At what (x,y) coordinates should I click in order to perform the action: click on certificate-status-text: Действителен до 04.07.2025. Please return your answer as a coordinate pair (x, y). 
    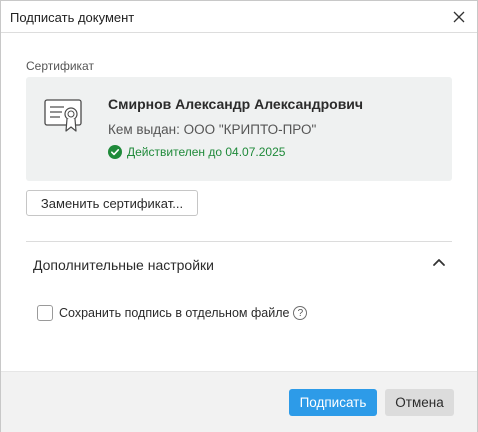
    Looking at the image, I should click on (206, 152).